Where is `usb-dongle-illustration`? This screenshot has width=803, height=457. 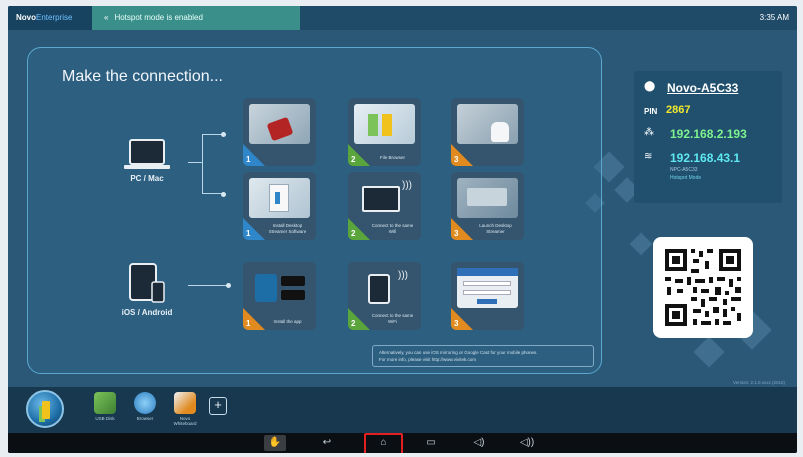 usb-dongle-illustration is located at coordinates (279, 124).